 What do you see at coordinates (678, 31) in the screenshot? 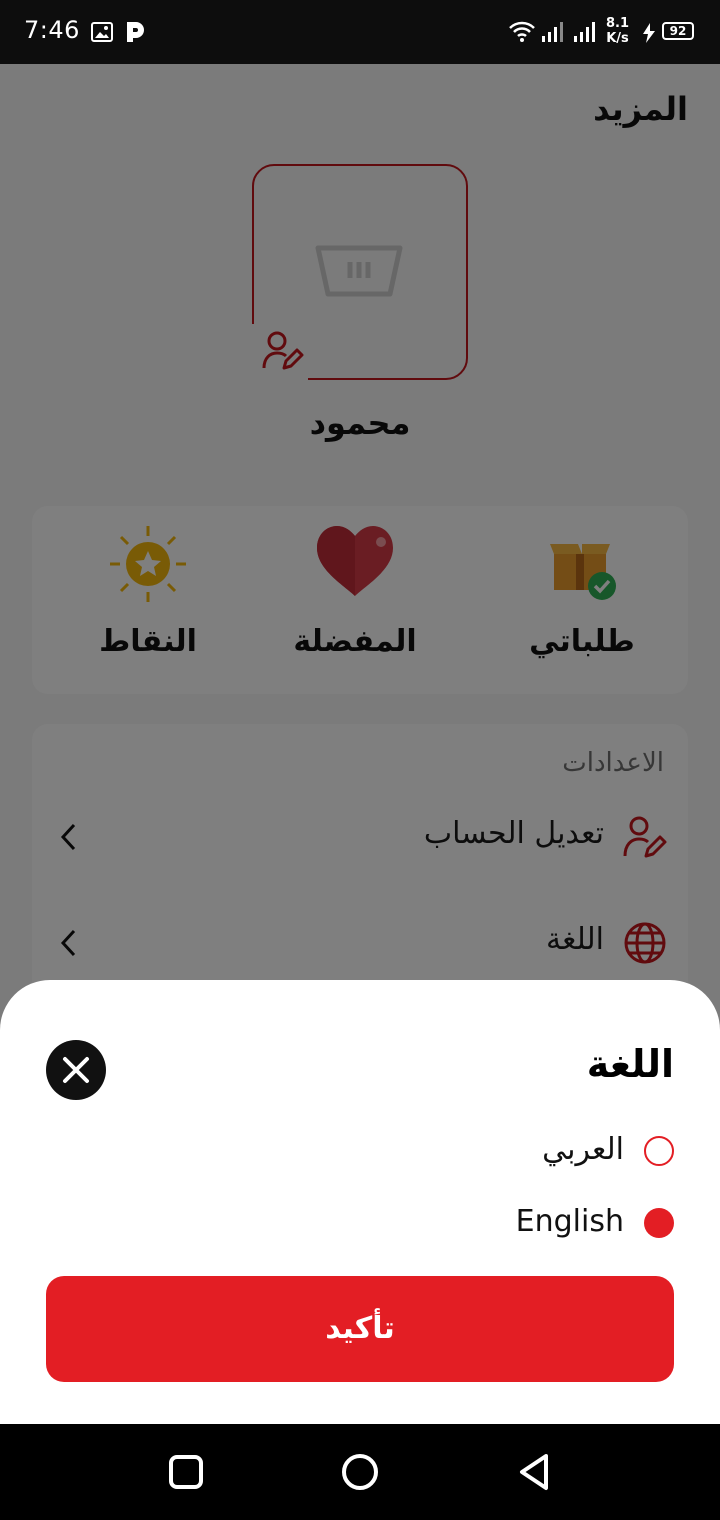
I see `battery-icon: 92` at bounding box center [678, 31].